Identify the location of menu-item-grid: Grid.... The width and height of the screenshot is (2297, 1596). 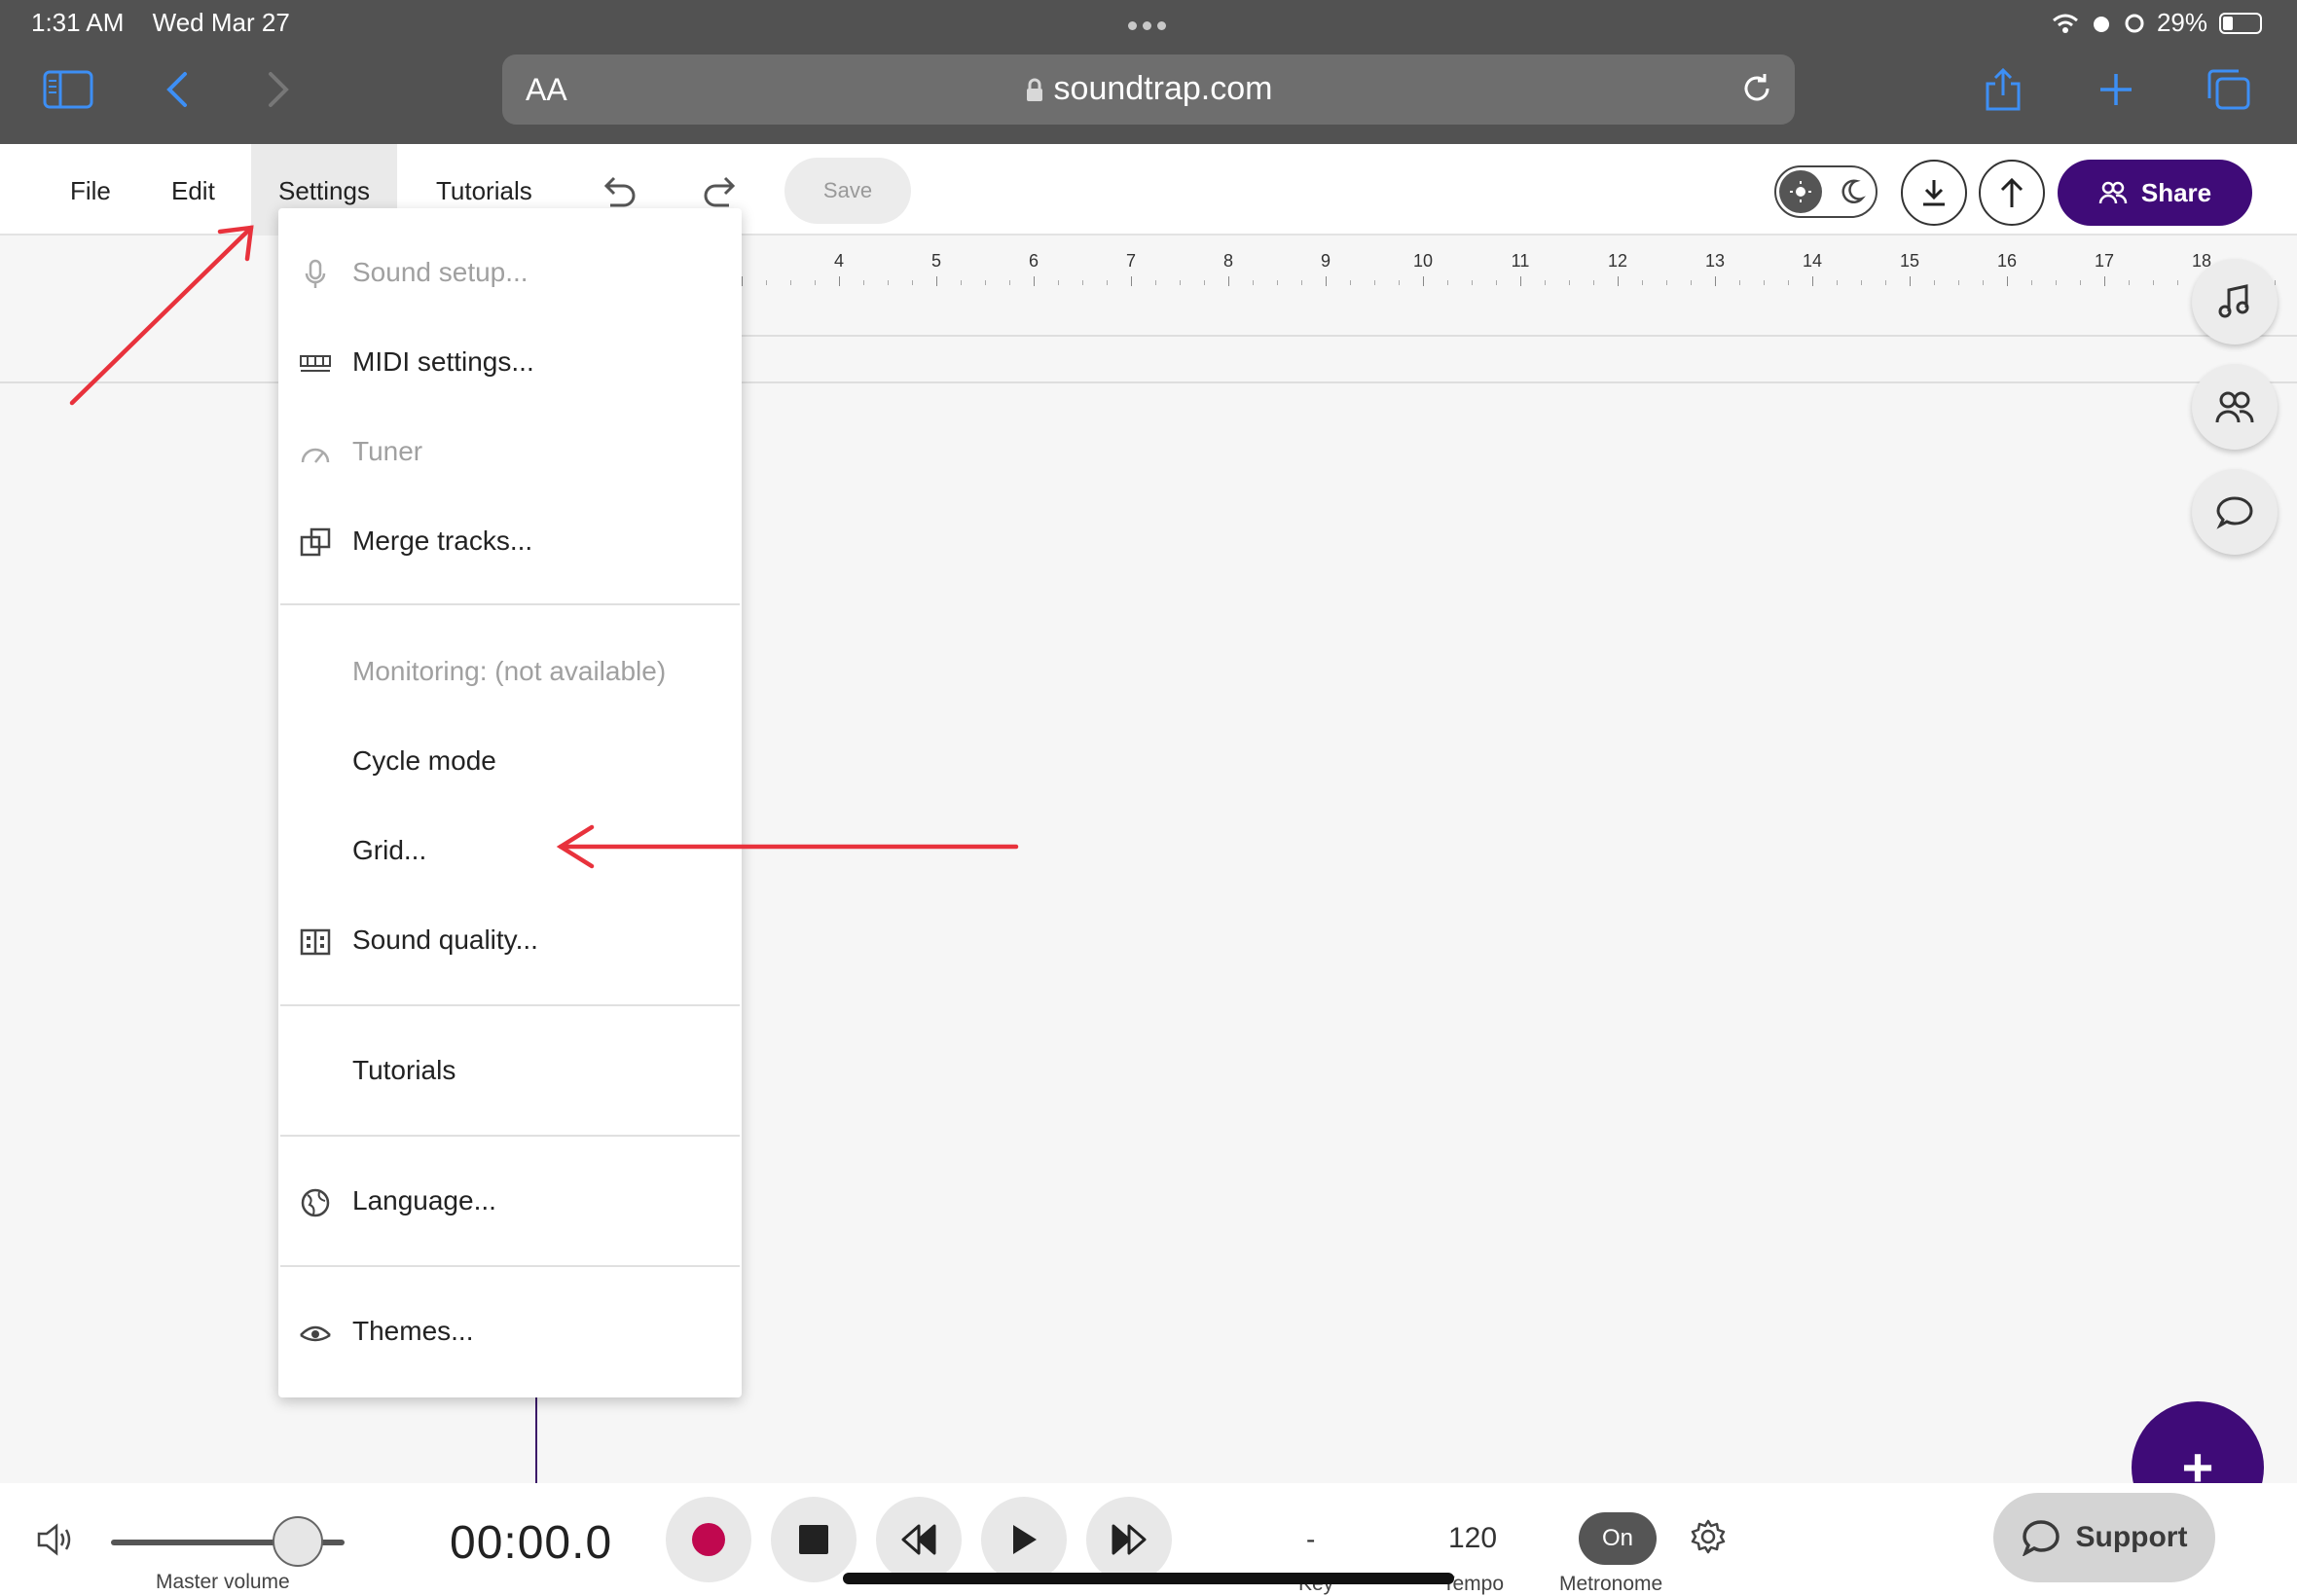
(510, 852).